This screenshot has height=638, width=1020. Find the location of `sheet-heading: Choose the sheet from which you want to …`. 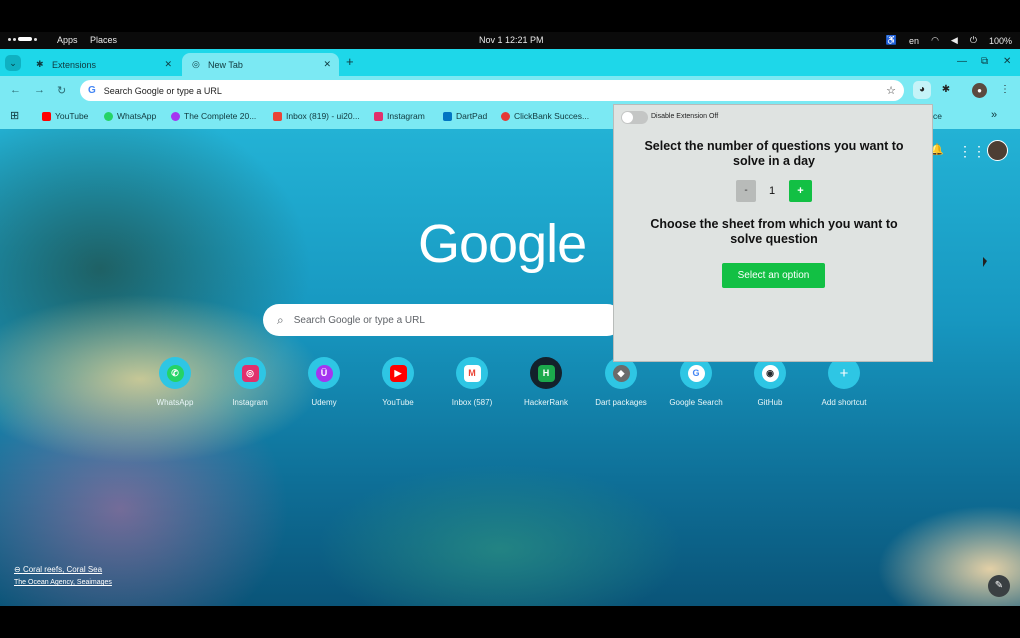

sheet-heading: Choose the sheet from which you want to … is located at coordinates (774, 231).